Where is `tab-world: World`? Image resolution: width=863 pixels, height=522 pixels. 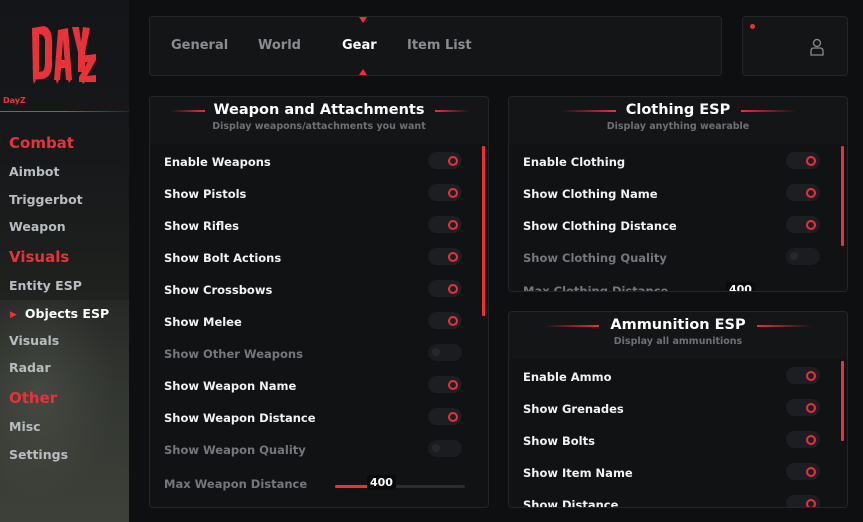
tab-world: World is located at coordinates (279, 45).